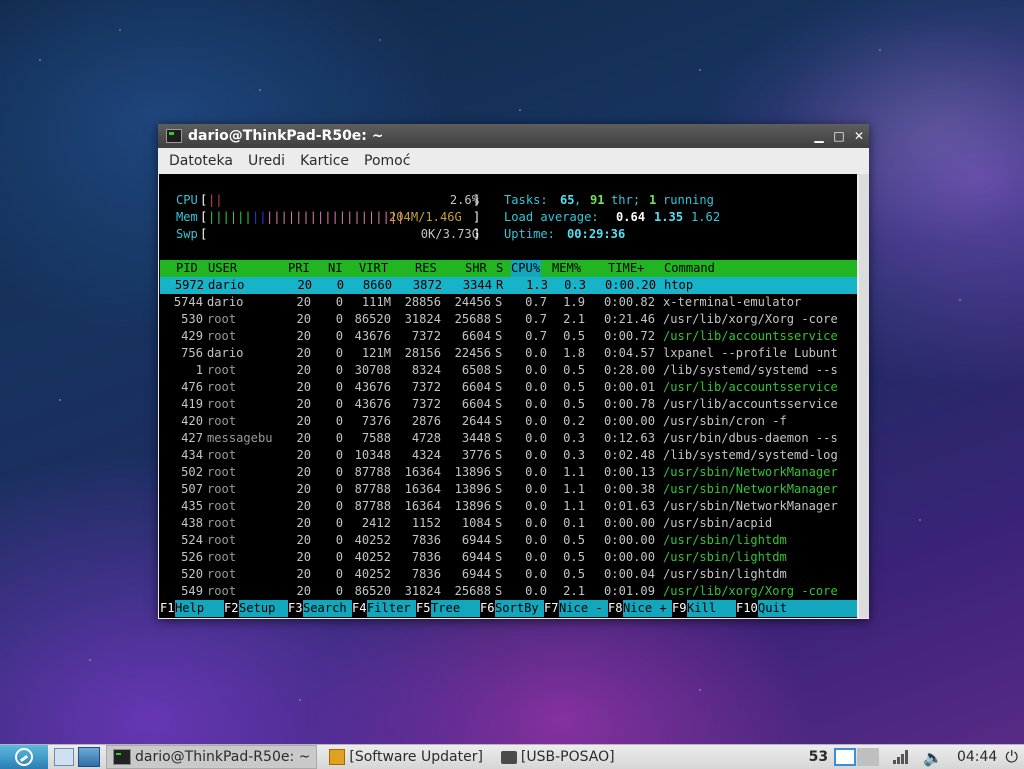 This screenshot has height=769, width=1024. Describe the element at coordinates (807, 608) in the screenshot. I see `fkey-label-quit: Quit` at that location.